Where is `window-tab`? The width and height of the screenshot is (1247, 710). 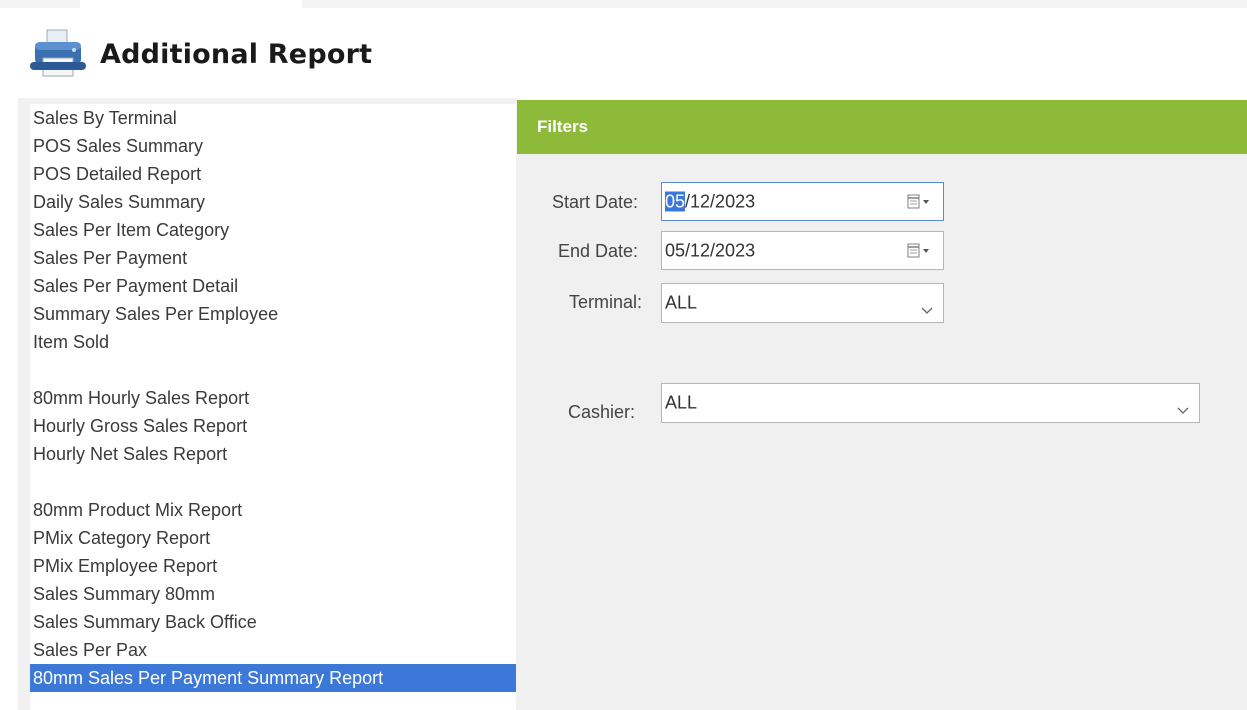 window-tab is located at coordinates (191, 4).